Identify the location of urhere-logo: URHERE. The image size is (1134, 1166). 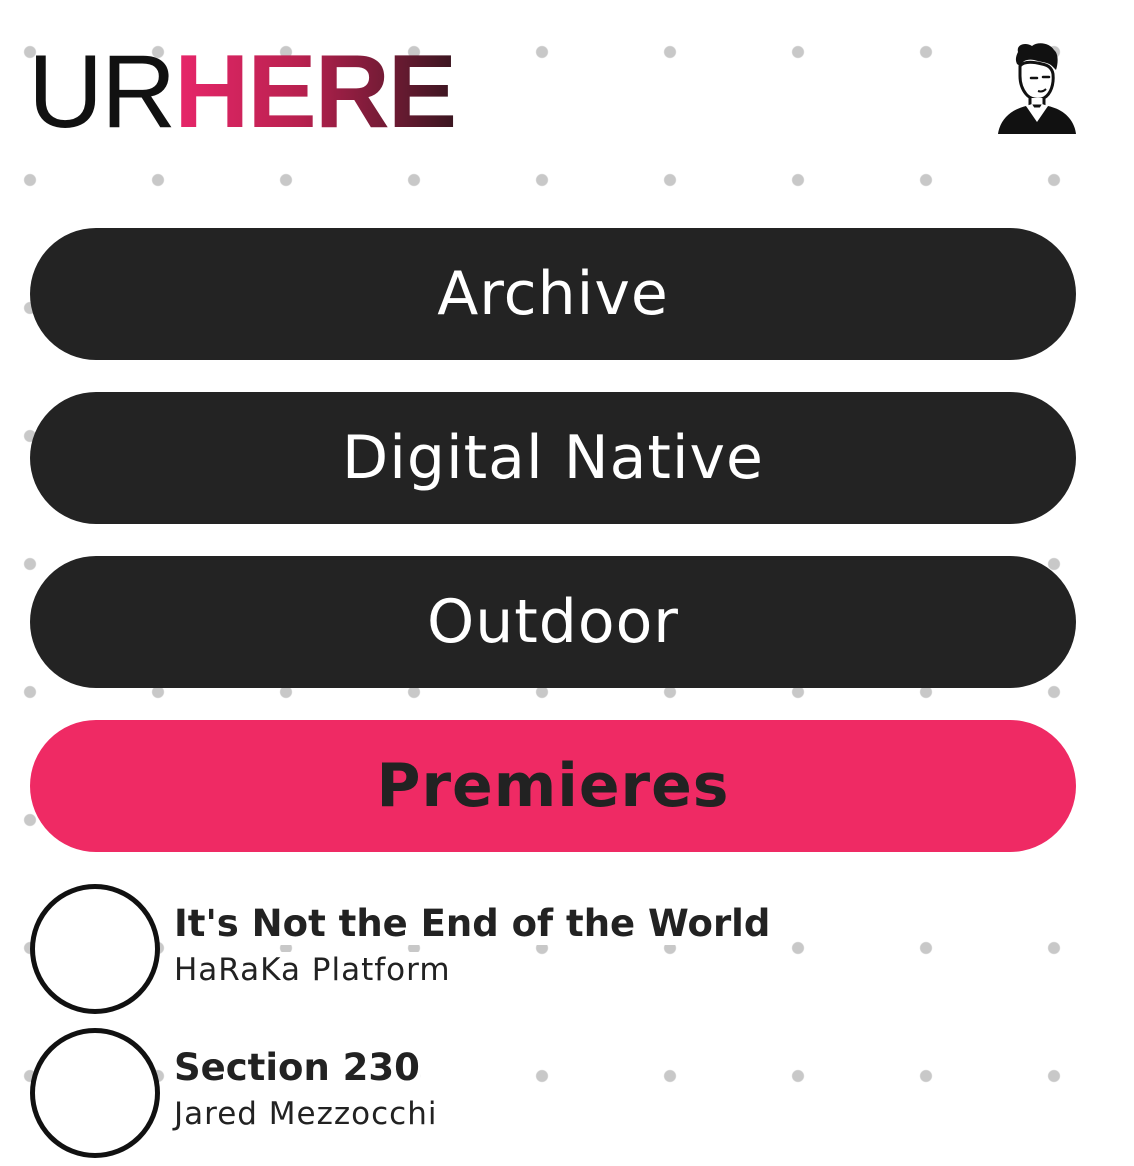
(242, 92).